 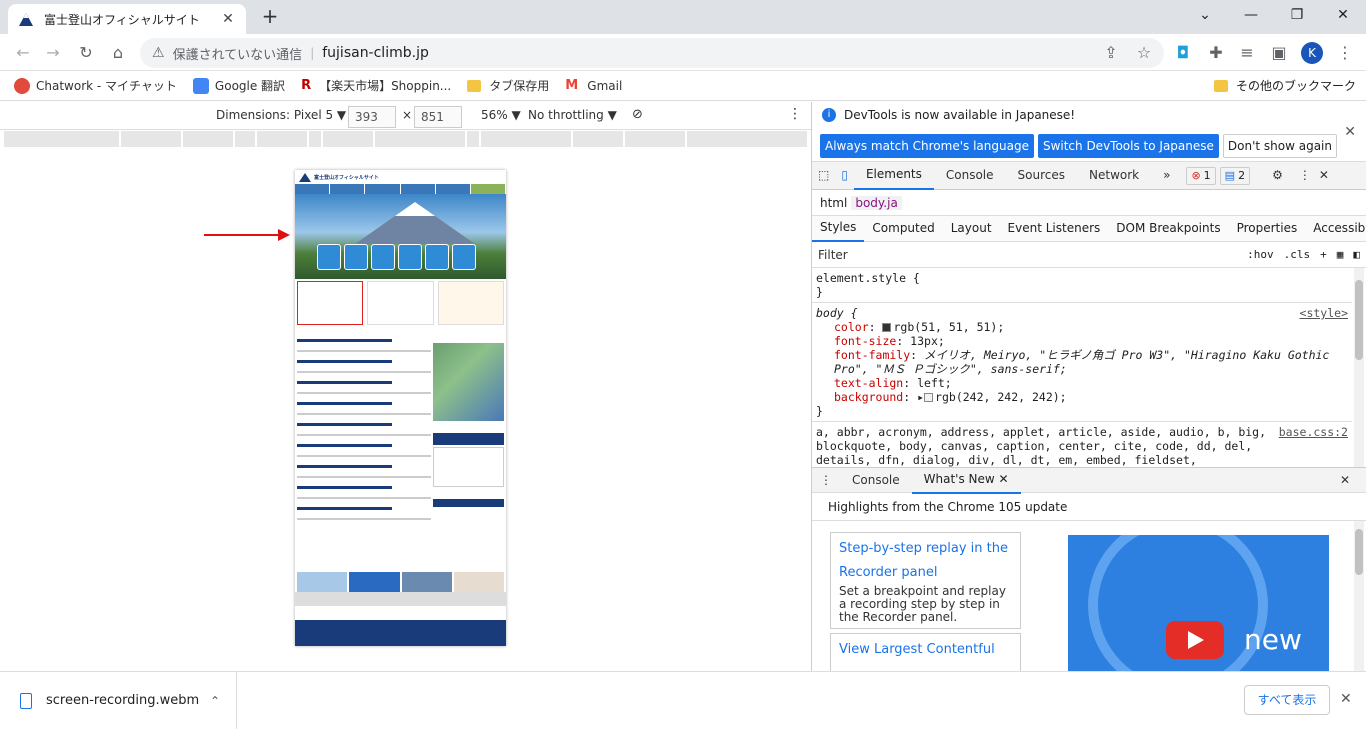 I want to click on bookmark-gmail: M Gmail, so click(x=593, y=86).